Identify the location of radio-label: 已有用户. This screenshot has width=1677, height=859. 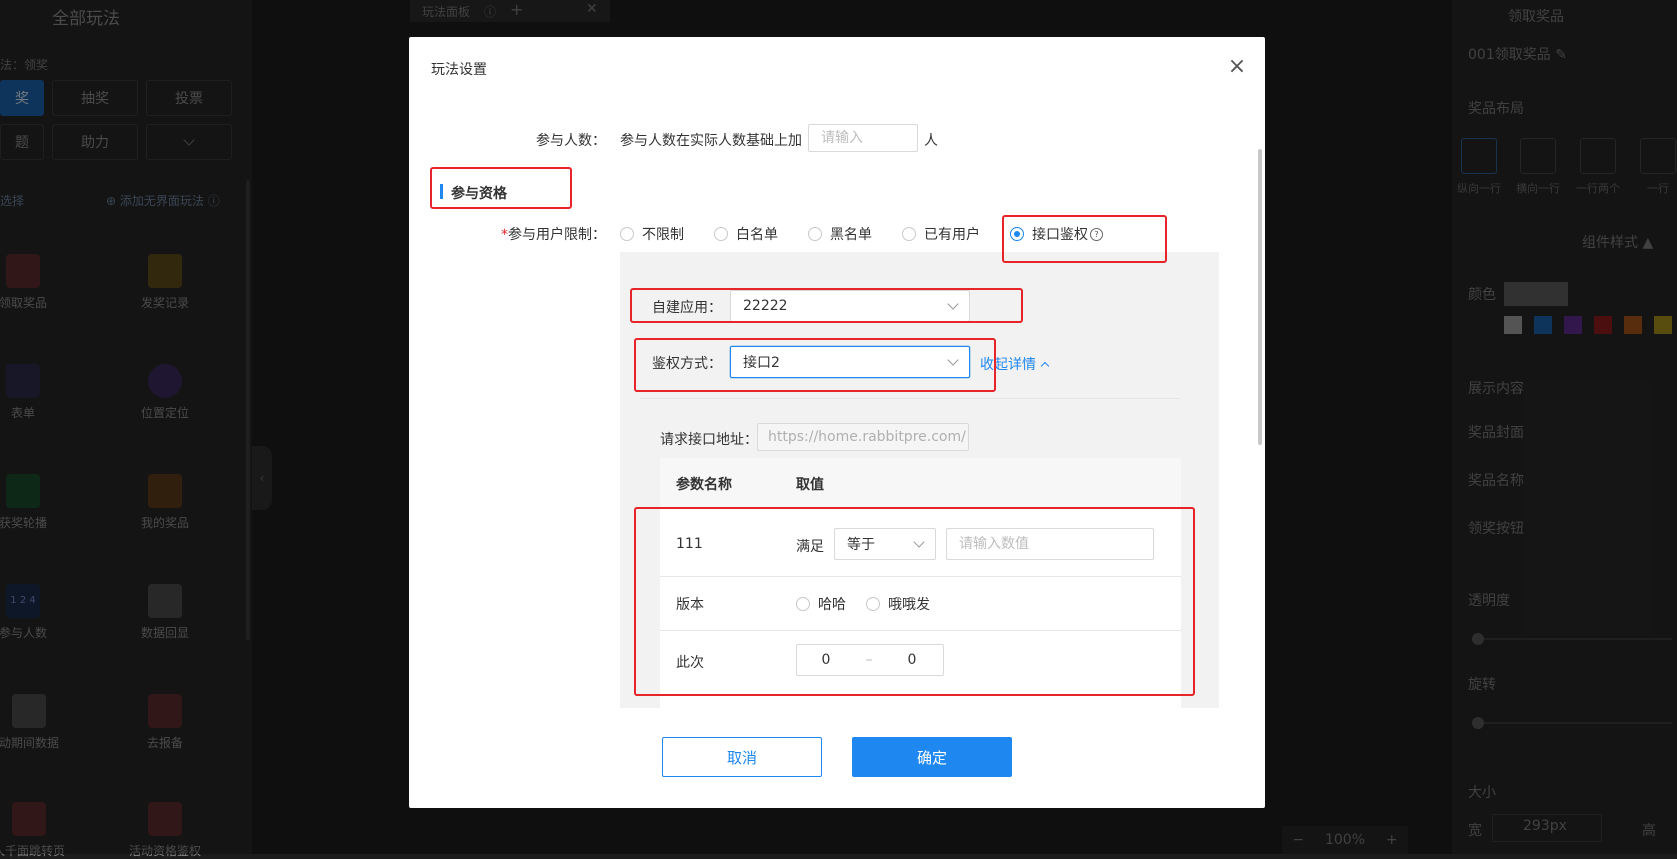
(952, 235).